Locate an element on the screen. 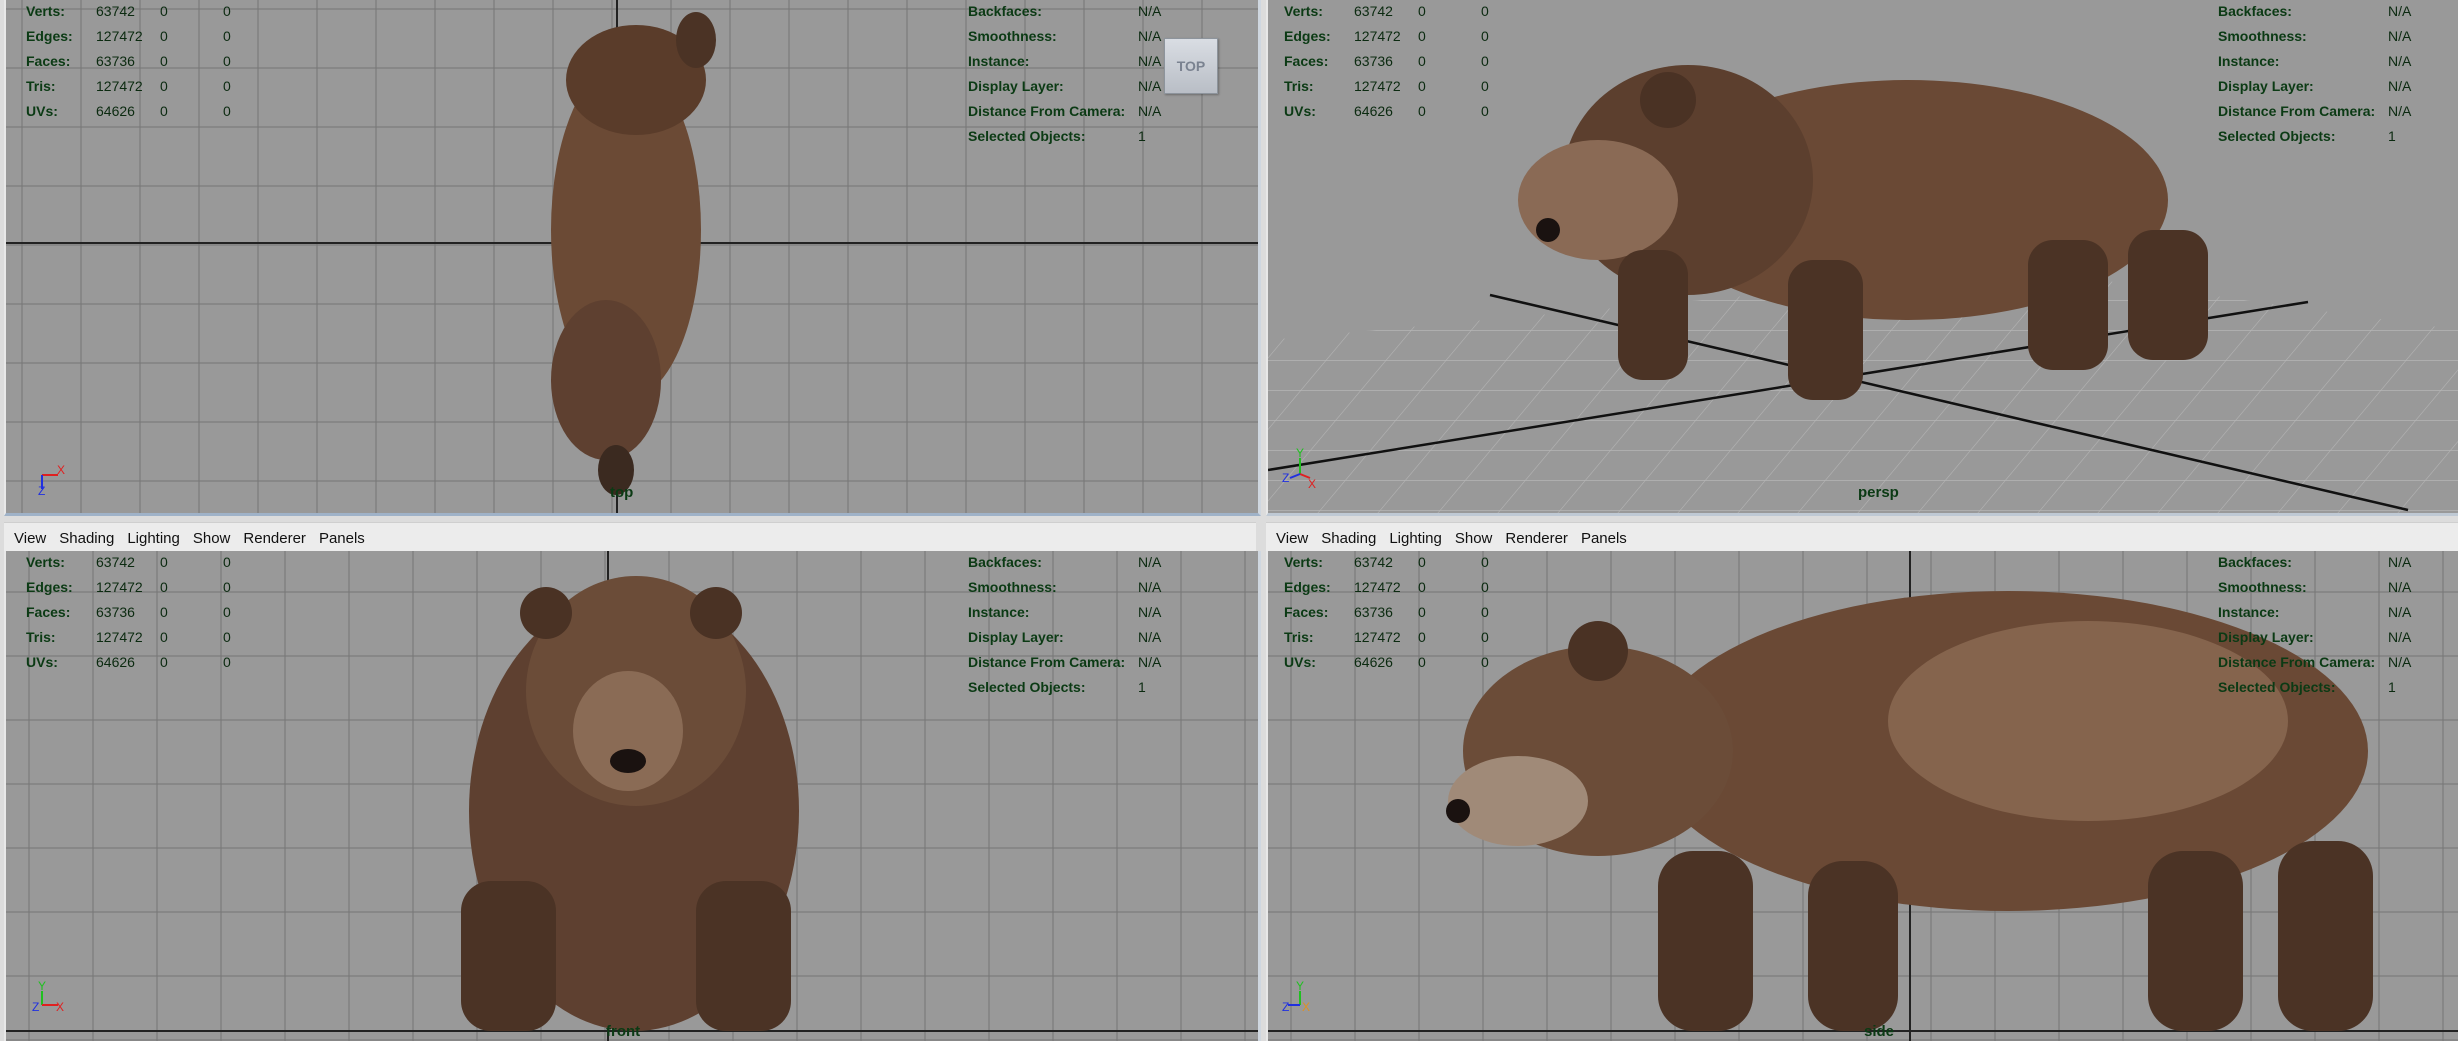 Image resolution: width=2458 pixels, height=1041 pixels. camera-label-side: side is located at coordinates (1879, 1031).